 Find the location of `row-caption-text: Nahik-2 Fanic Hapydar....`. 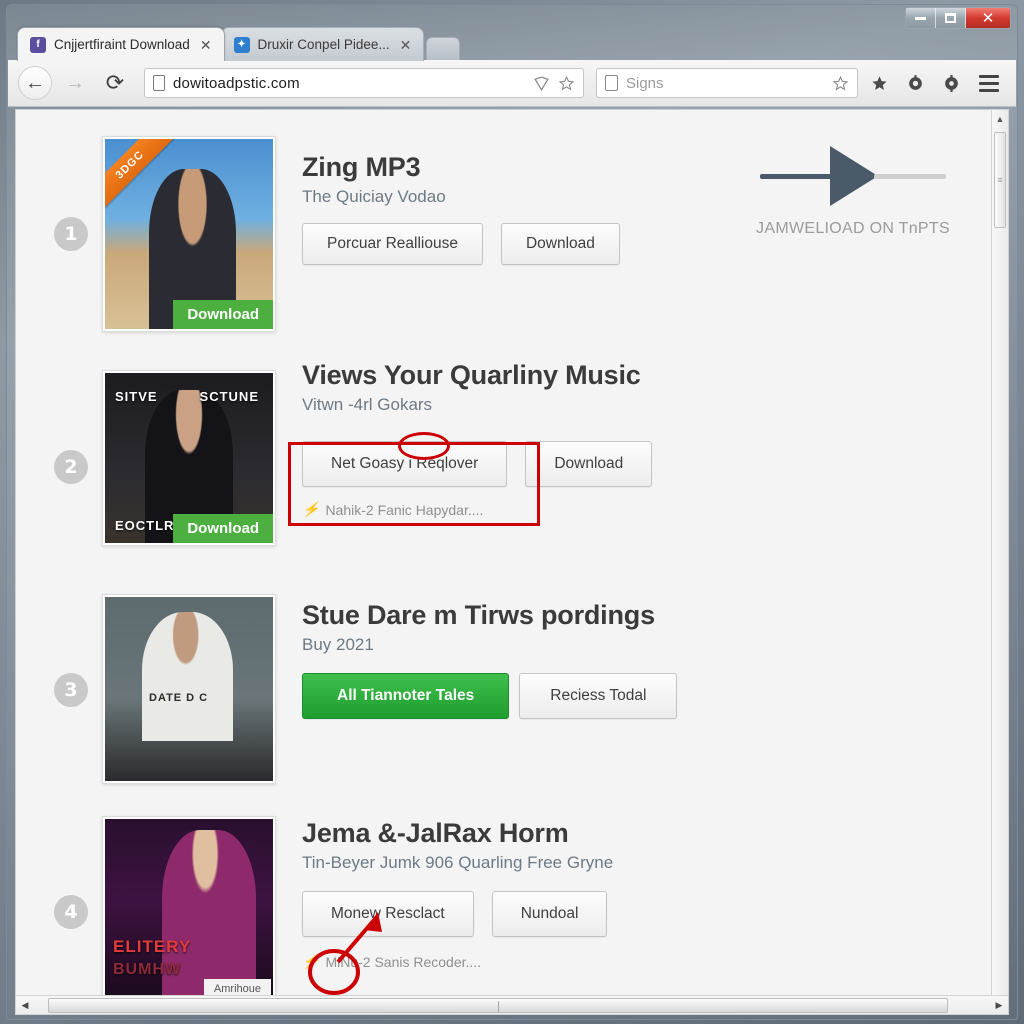

row-caption-text: Nahik-2 Fanic Hapydar.... is located at coordinates (404, 509).